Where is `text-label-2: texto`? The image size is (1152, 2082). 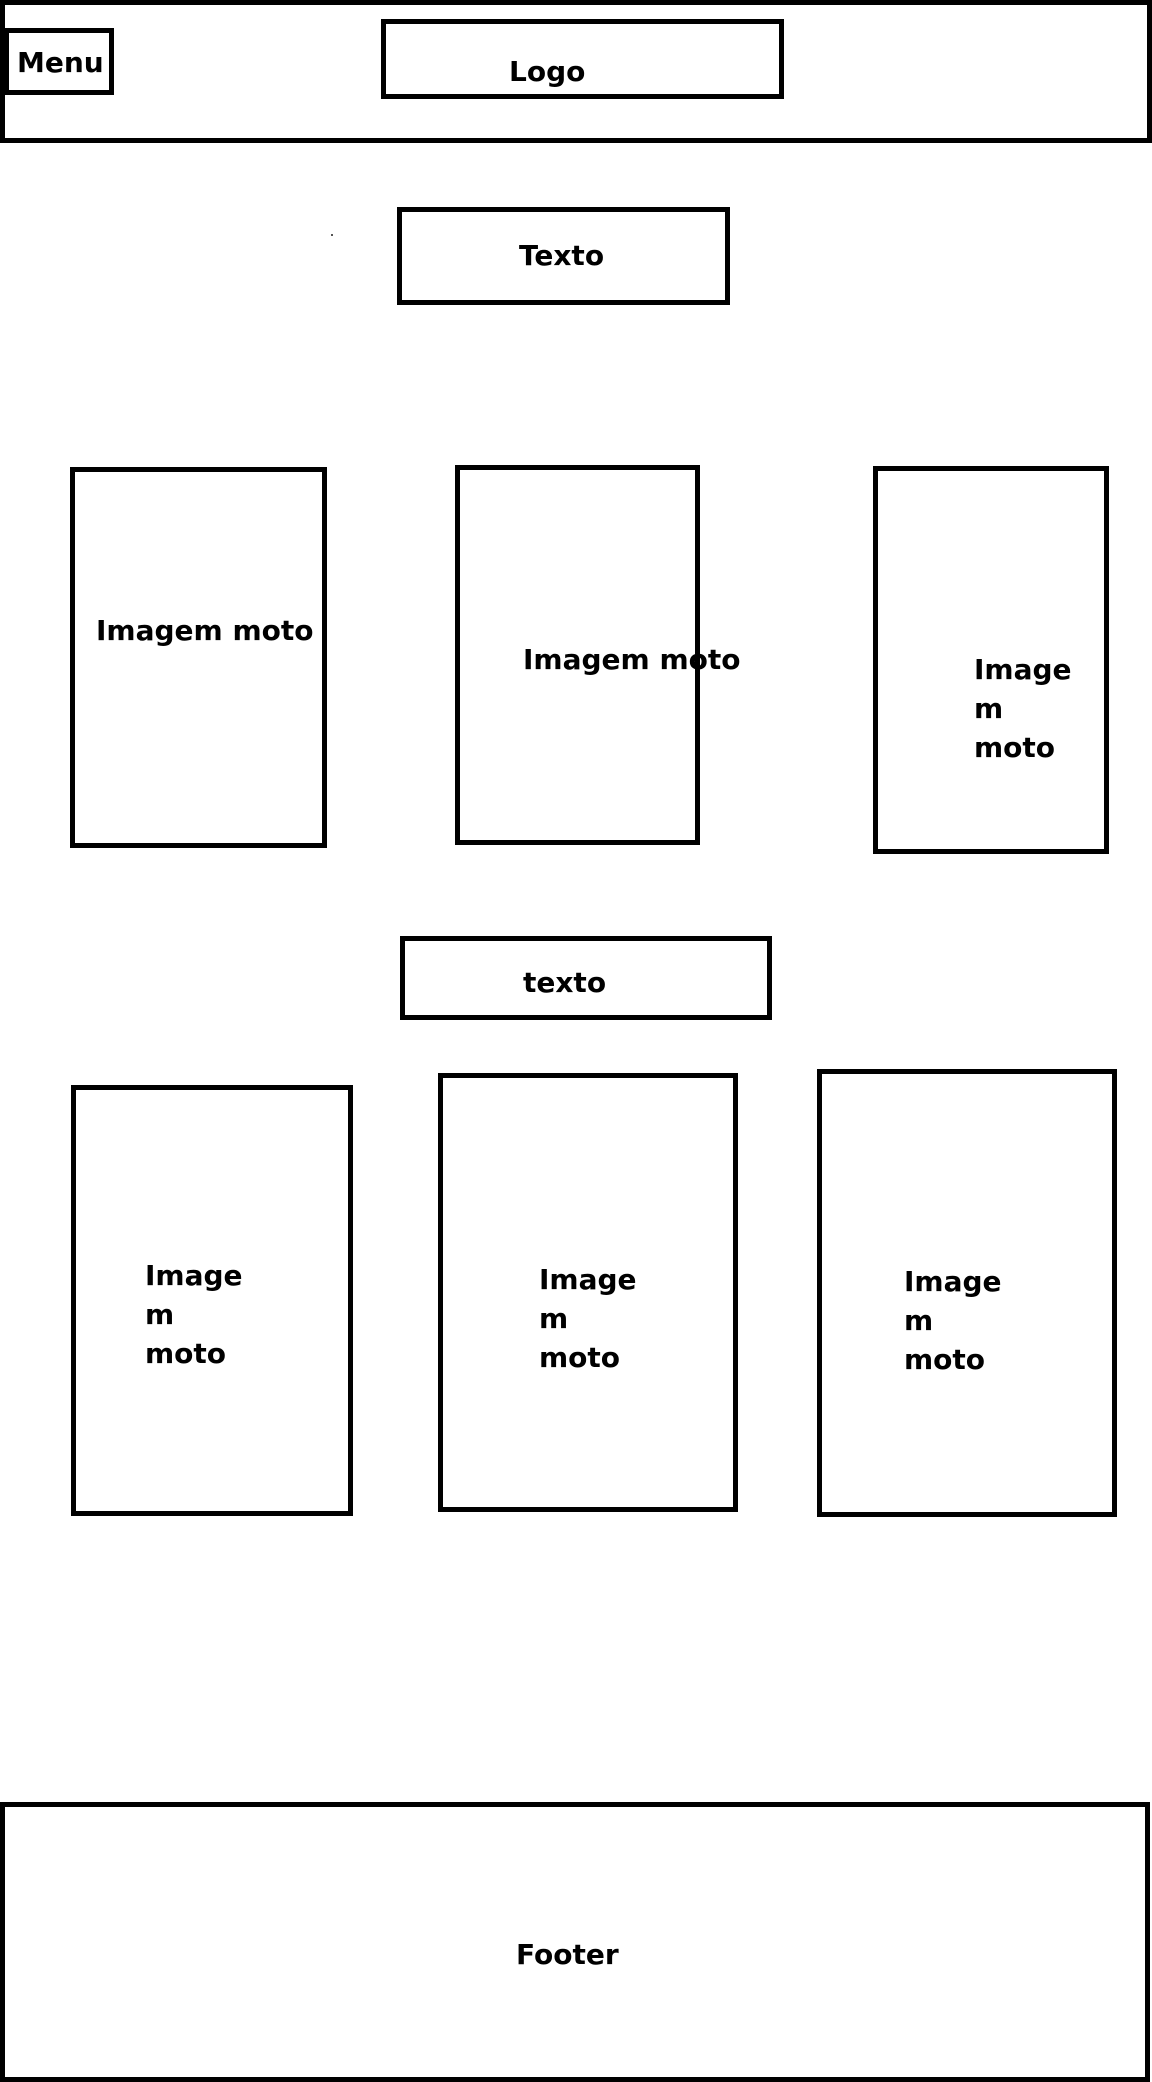 text-label-2: texto is located at coordinates (565, 982).